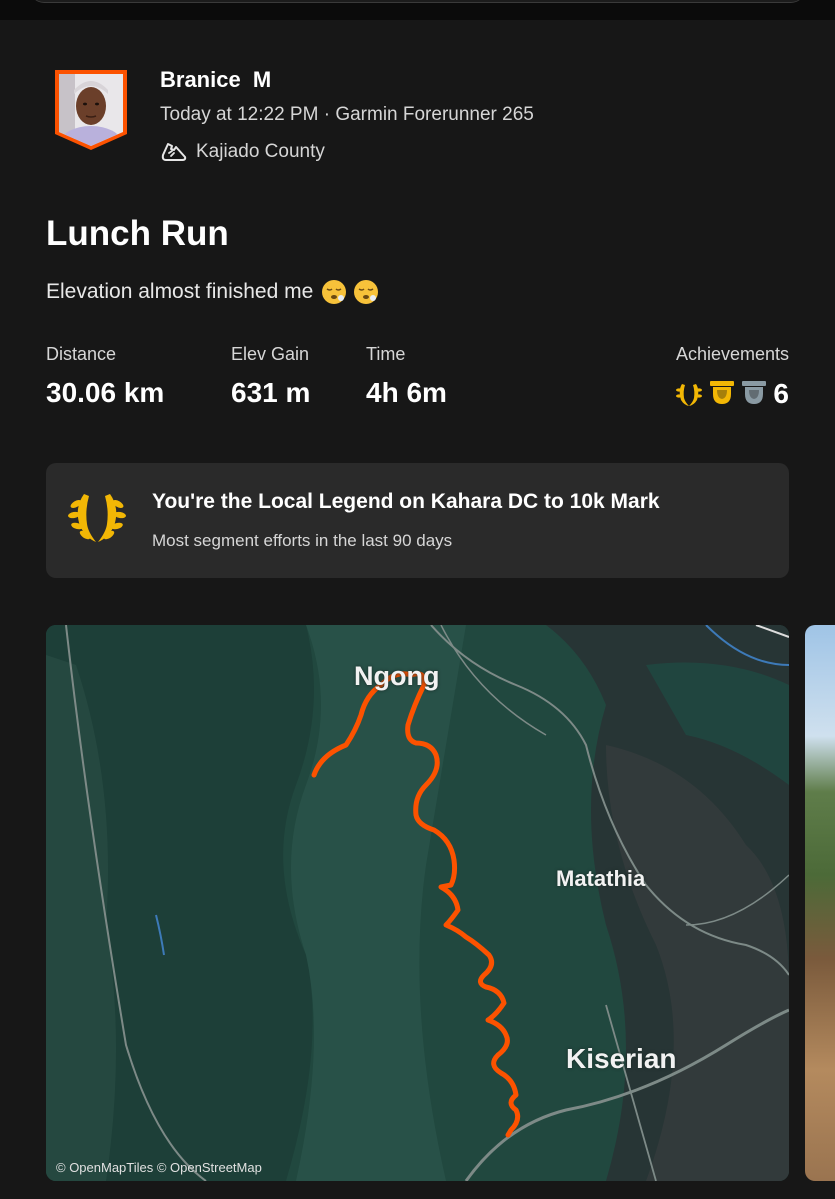 The height and width of the screenshot is (1199, 835). What do you see at coordinates (820, 903) in the screenshot?
I see `activity-photo-thumbnail` at bounding box center [820, 903].